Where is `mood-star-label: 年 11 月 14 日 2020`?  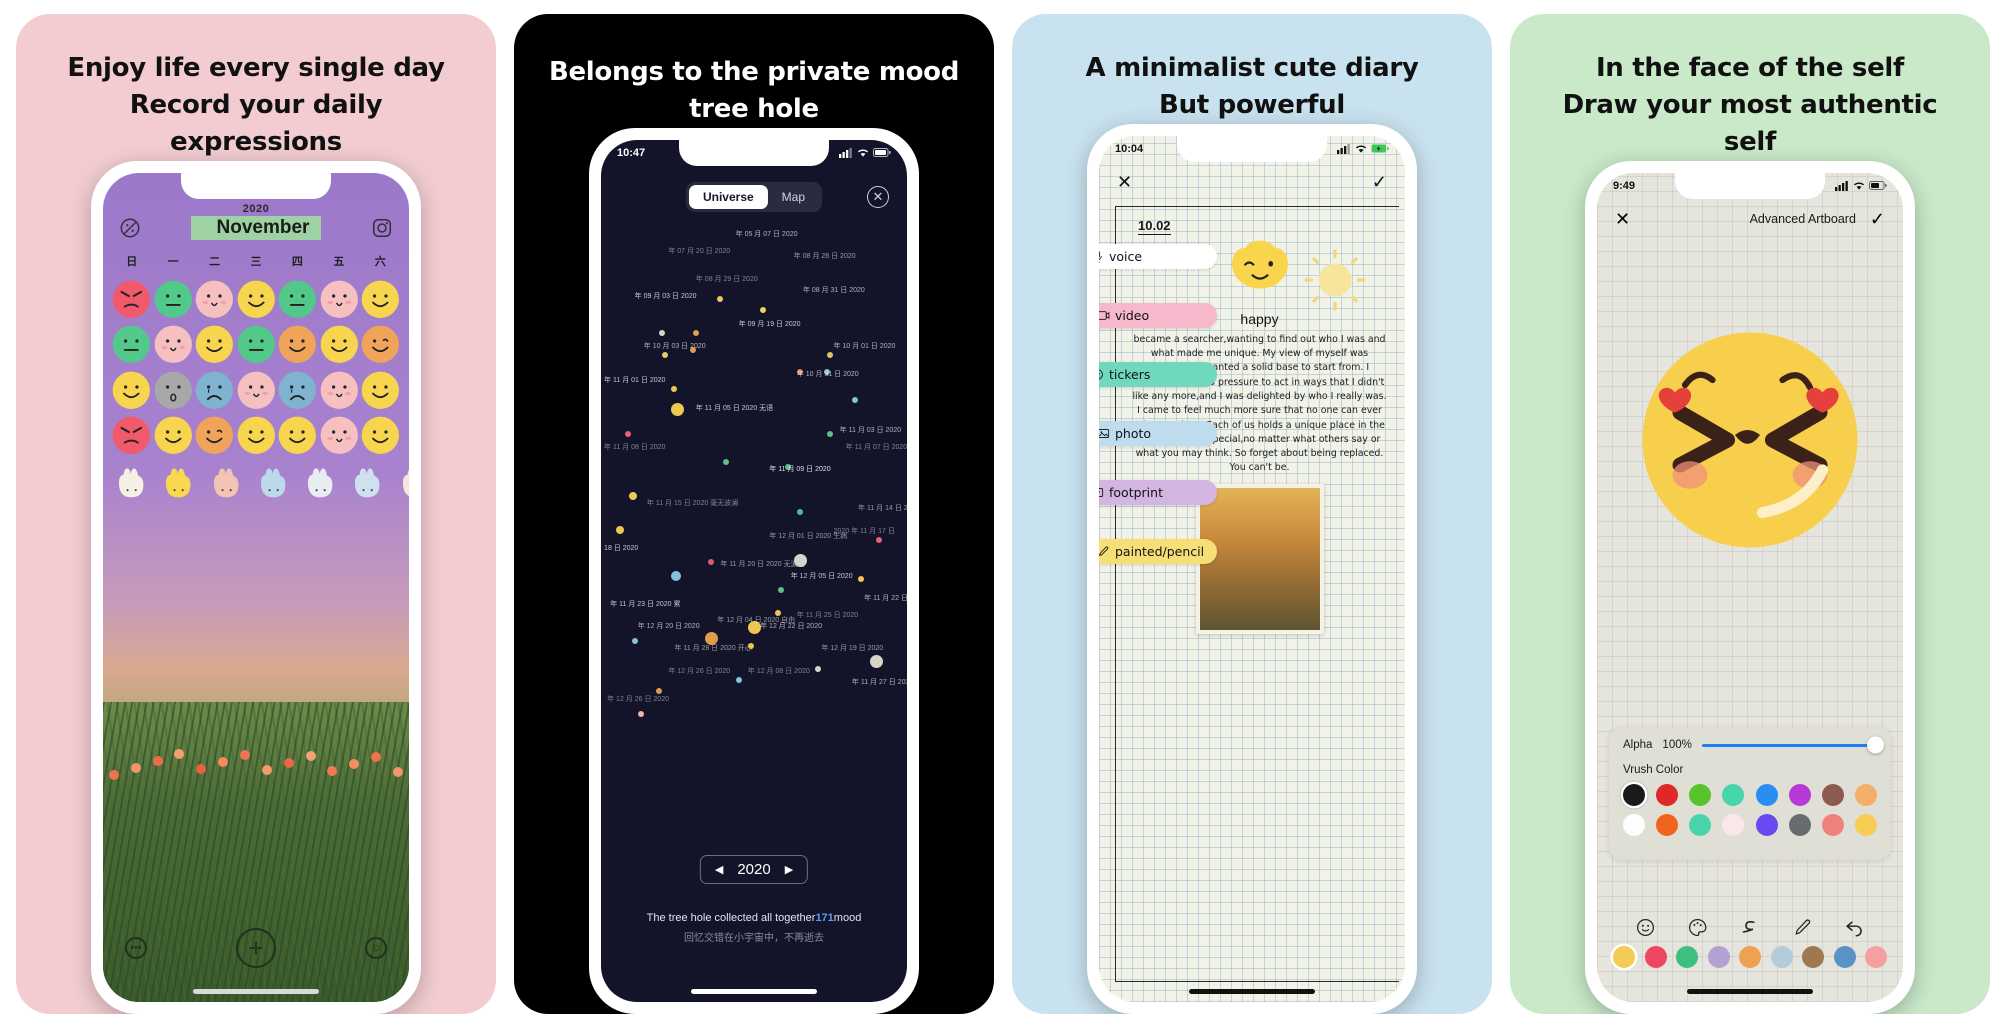
mood-star-label: 年 11 月 14 日 2020 is located at coordinates (882, 508).